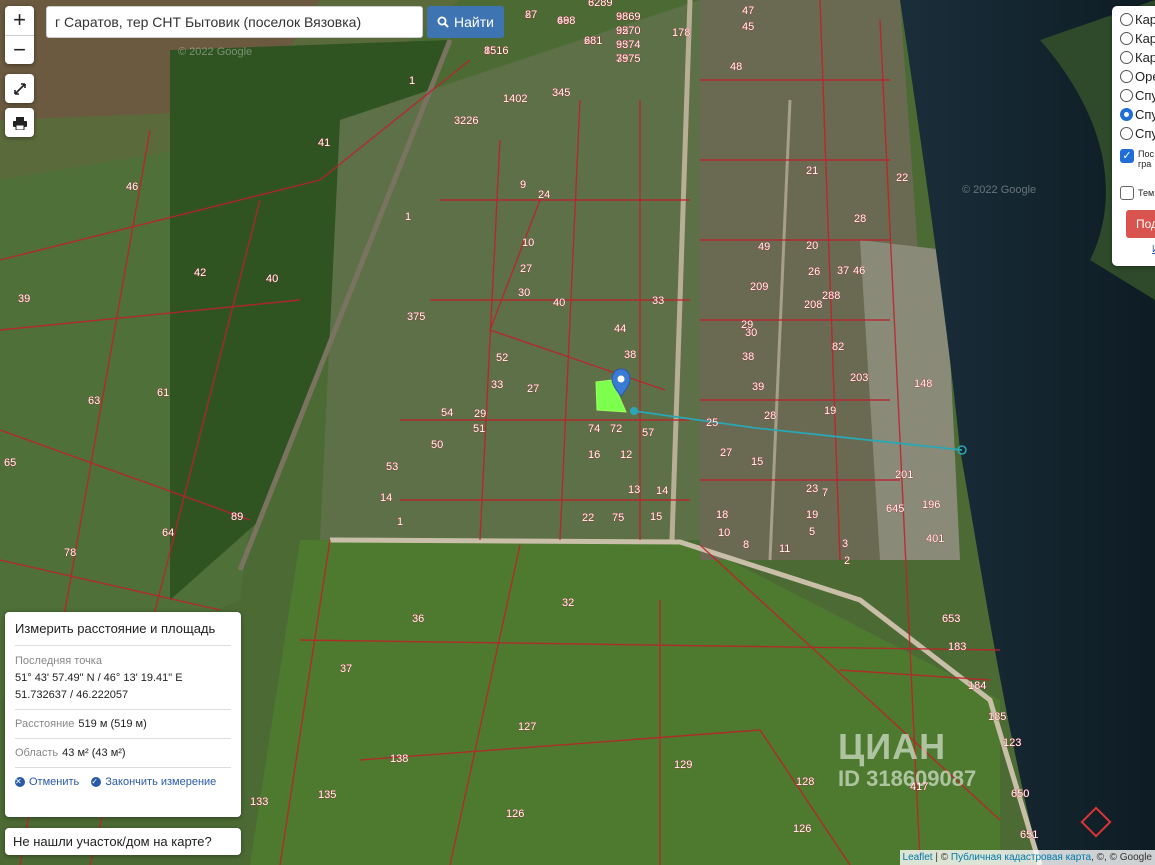  Describe the element at coordinates (47, 782) in the screenshot. I see `cancel-measure-button: ✕ Отменить` at that location.